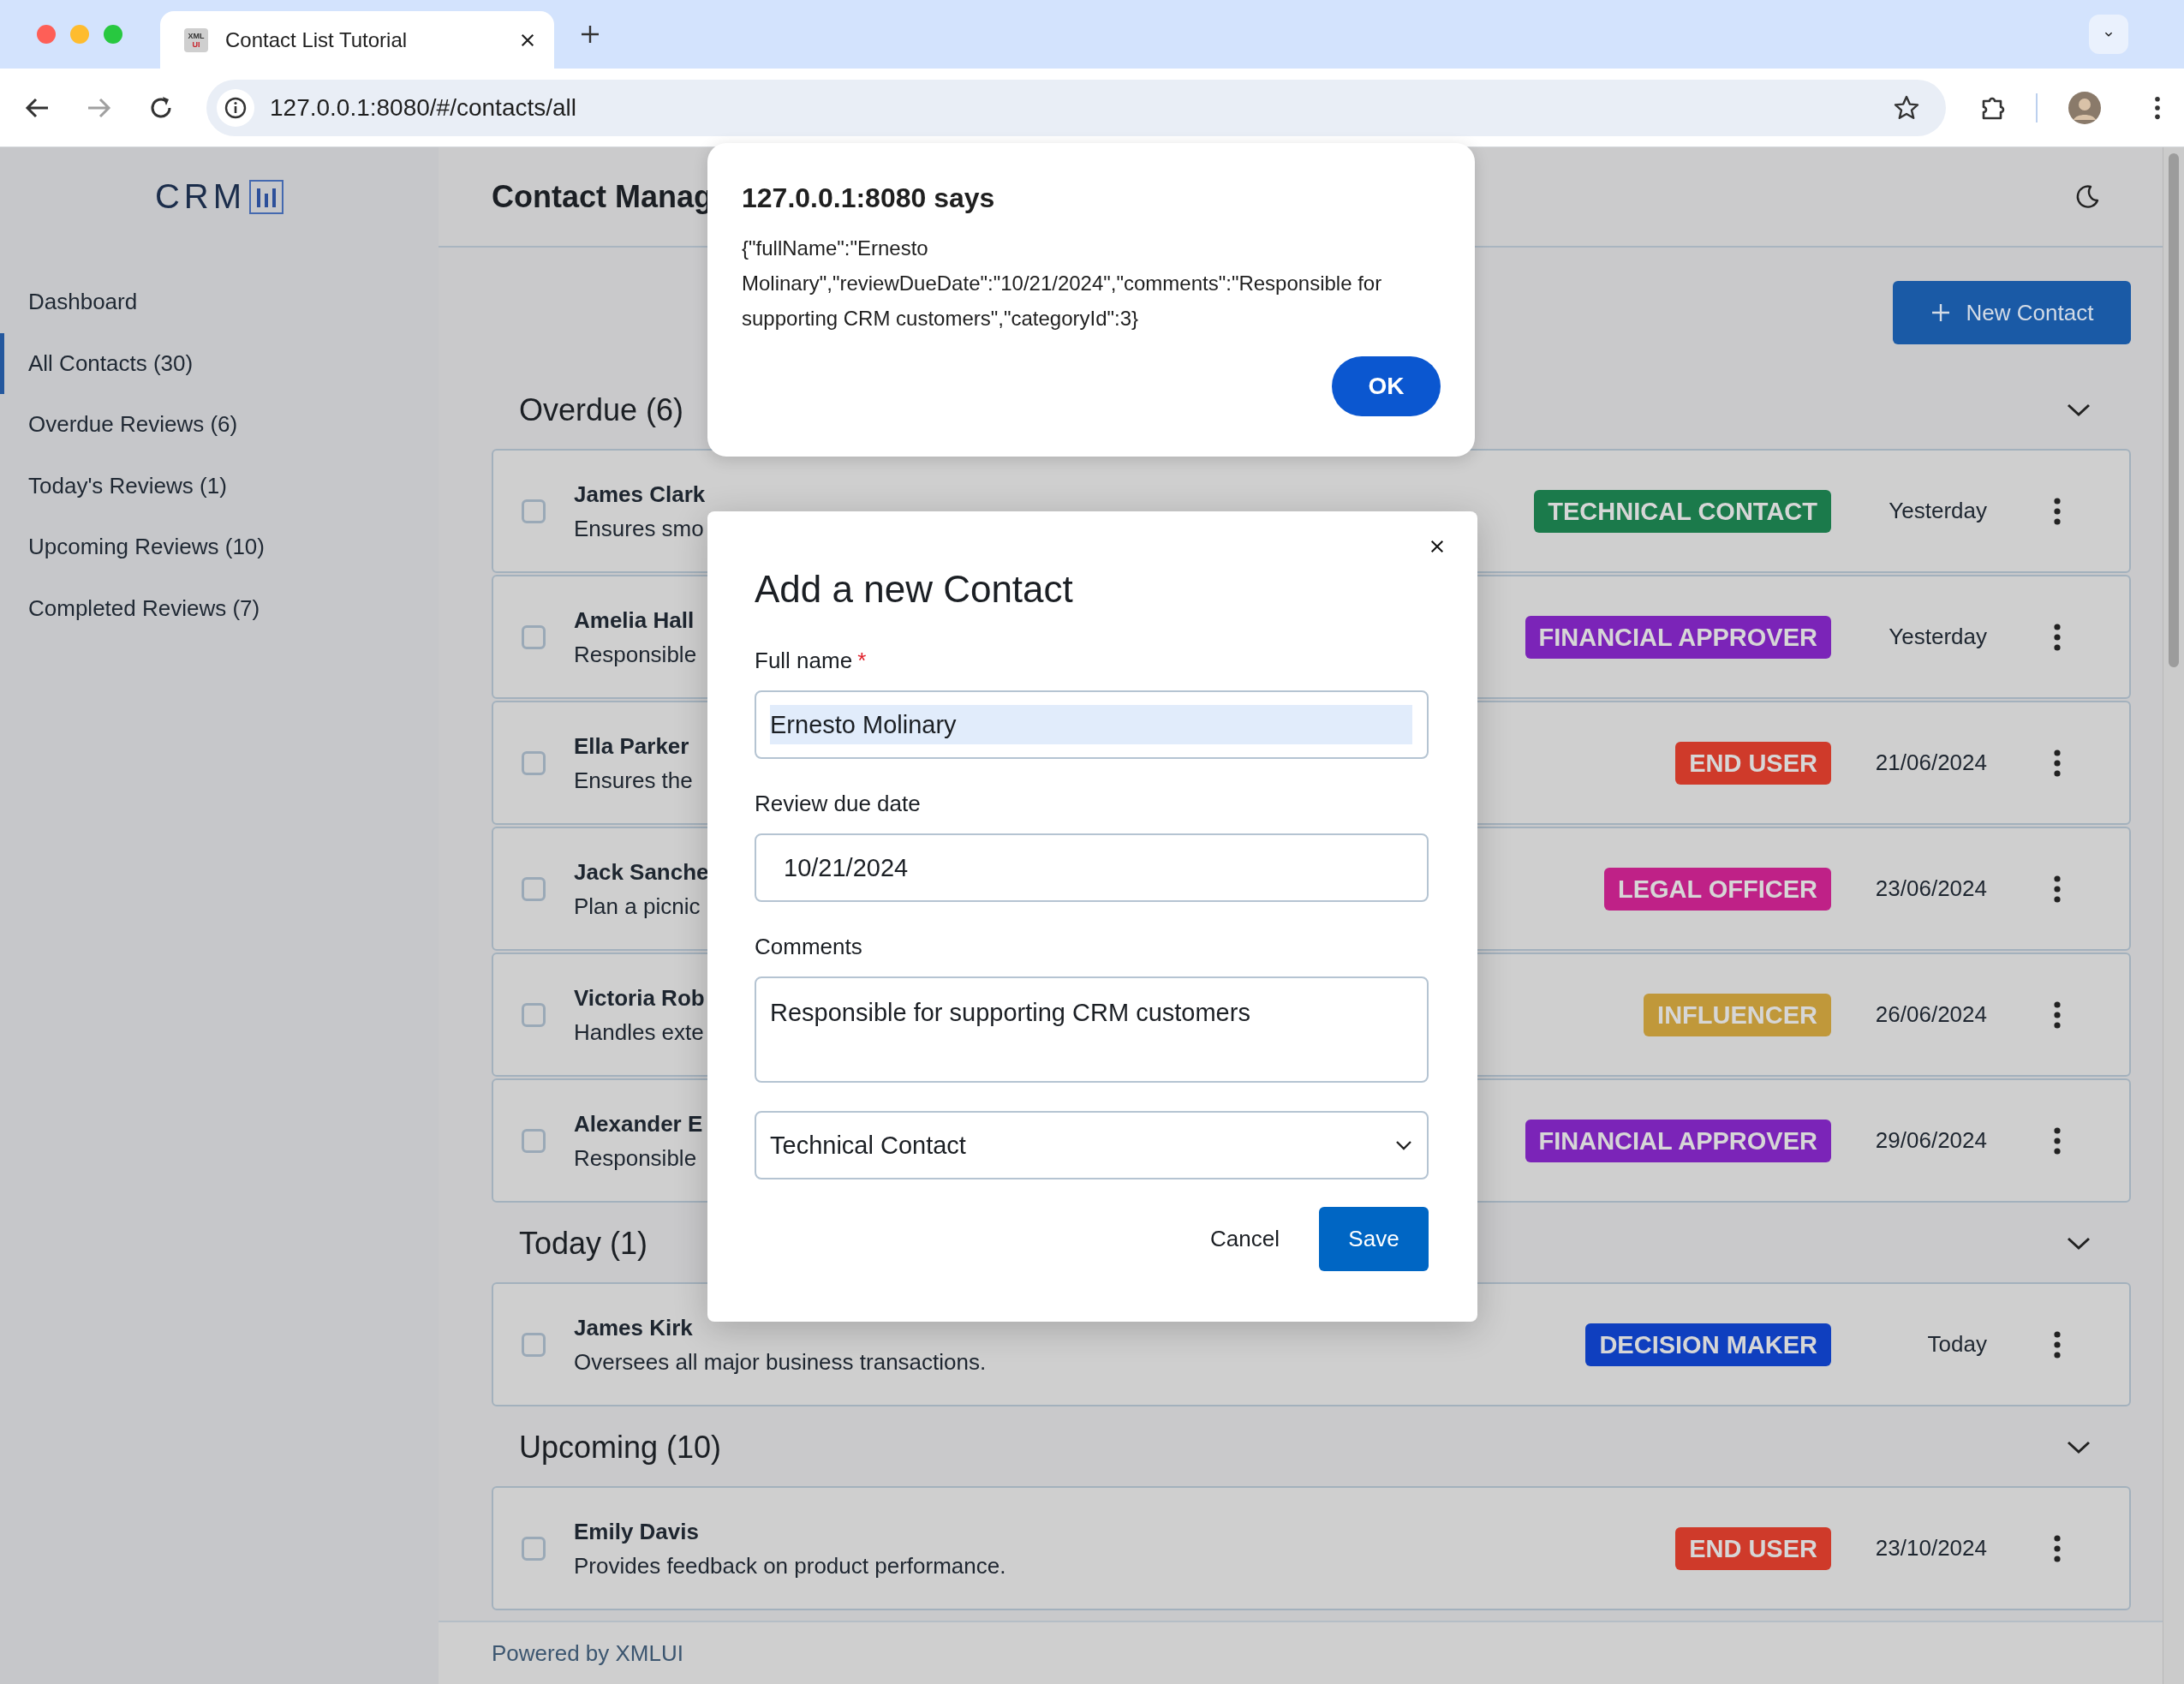  What do you see at coordinates (634, 620) in the screenshot?
I see `contact-name: Amelia Hall` at bounding box center [634, 620].